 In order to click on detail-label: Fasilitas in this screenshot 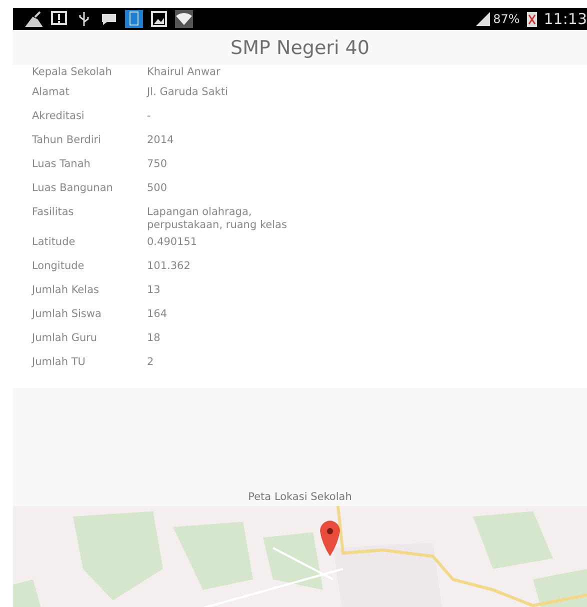, I will do `click(53, 212)`.